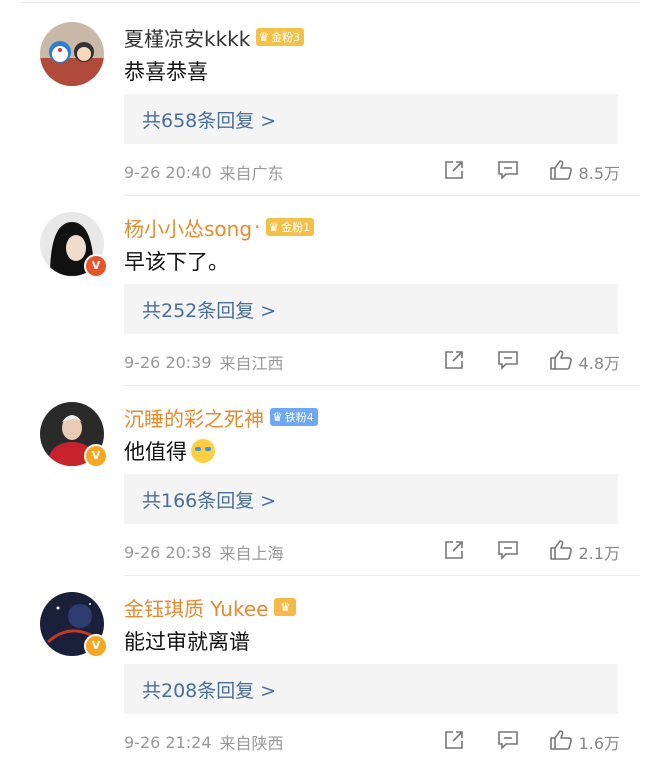  I want to click on like-count: 4.8万, so click(599, 363).